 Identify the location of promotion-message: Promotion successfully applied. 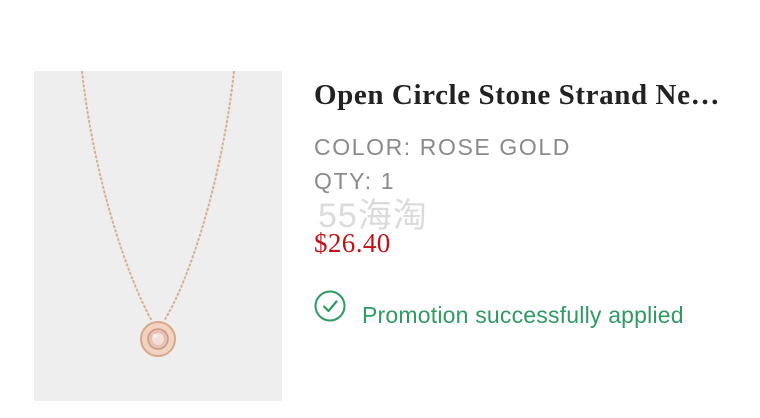
(523, 315).